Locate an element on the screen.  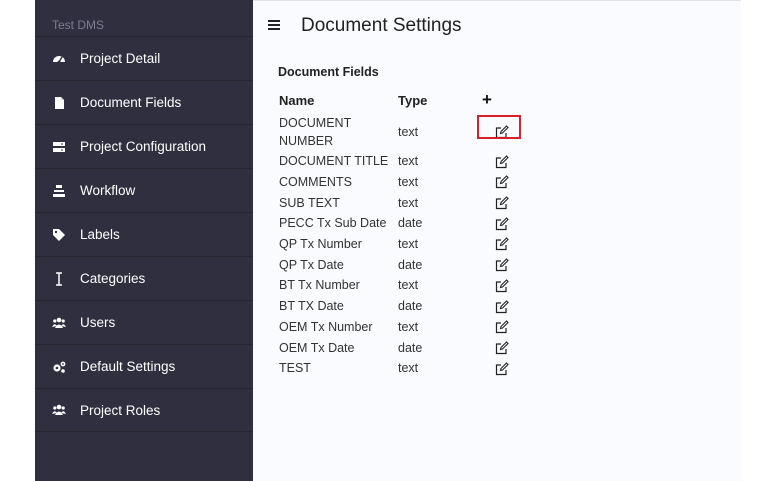
sidebar-item-label: Labels is located at coordinates (100, 234).